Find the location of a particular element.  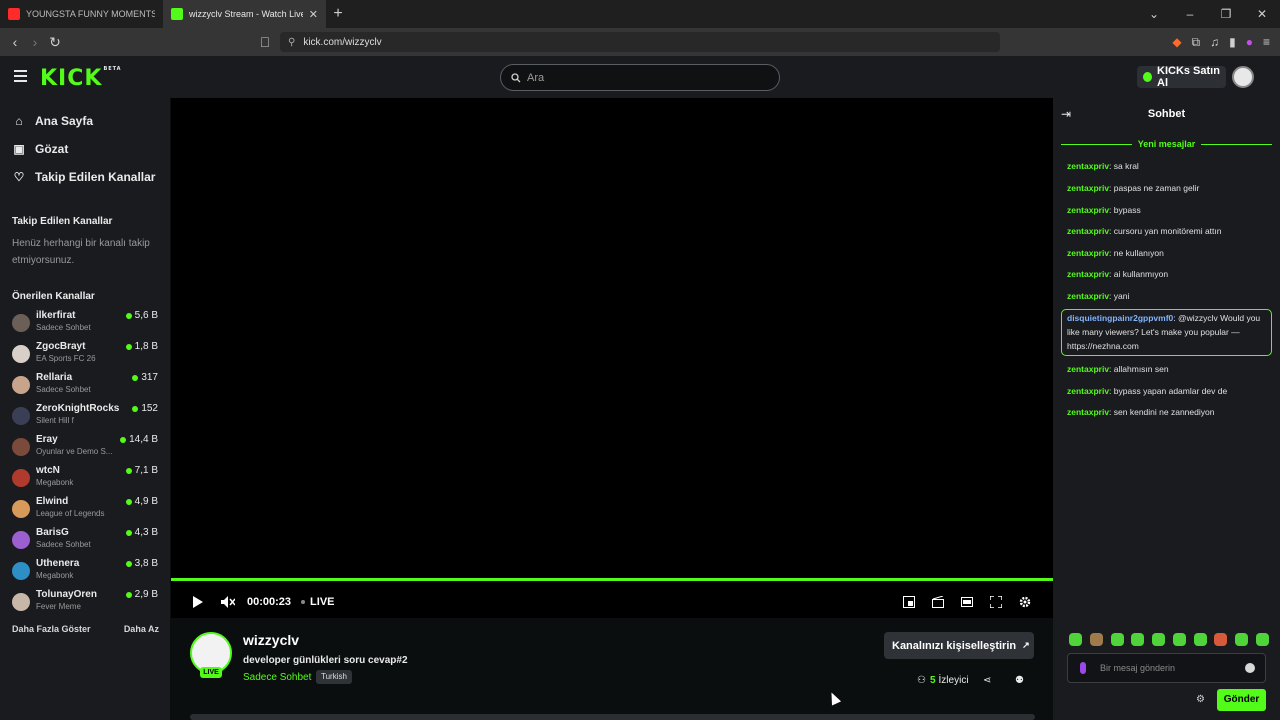

url-text: kick.com/wizzyclv is located at coordinates (342, 42).